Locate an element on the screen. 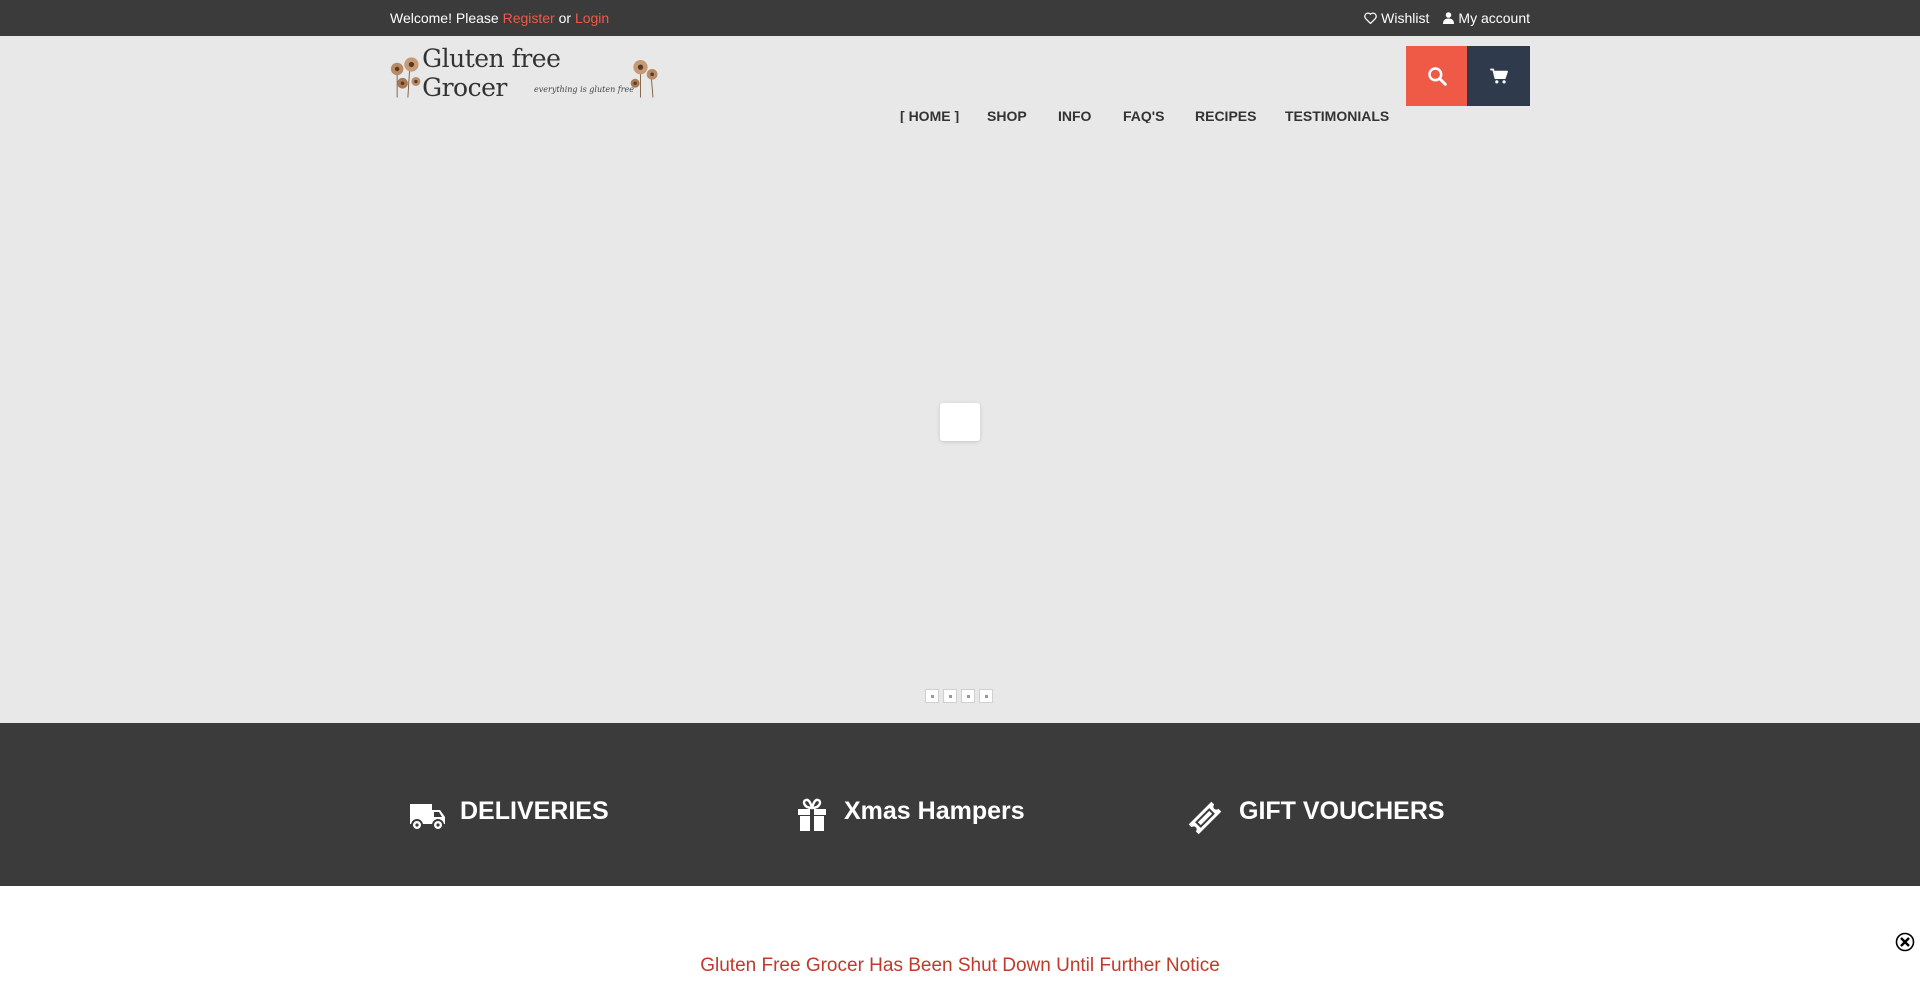  feature-gift-vouchers-title: GIFT VOUCHERS is located at coordinates (1342, 811).